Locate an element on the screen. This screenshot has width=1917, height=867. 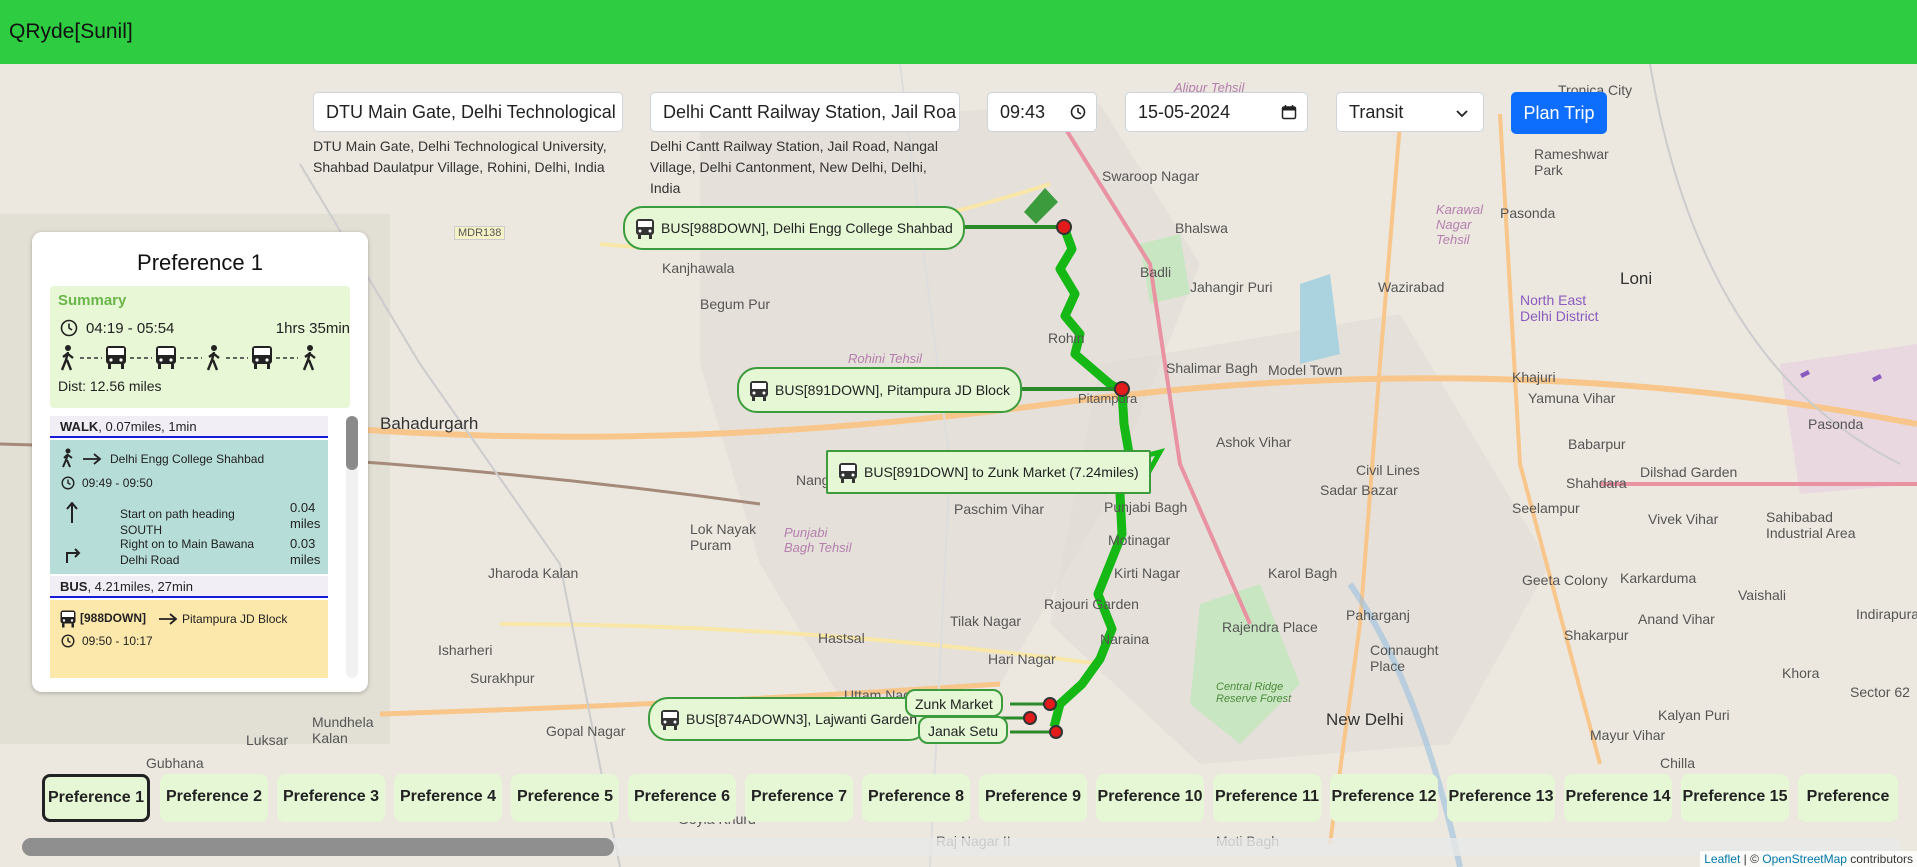
tab-preference-16: Preference is located at coordinates (1848, 798).